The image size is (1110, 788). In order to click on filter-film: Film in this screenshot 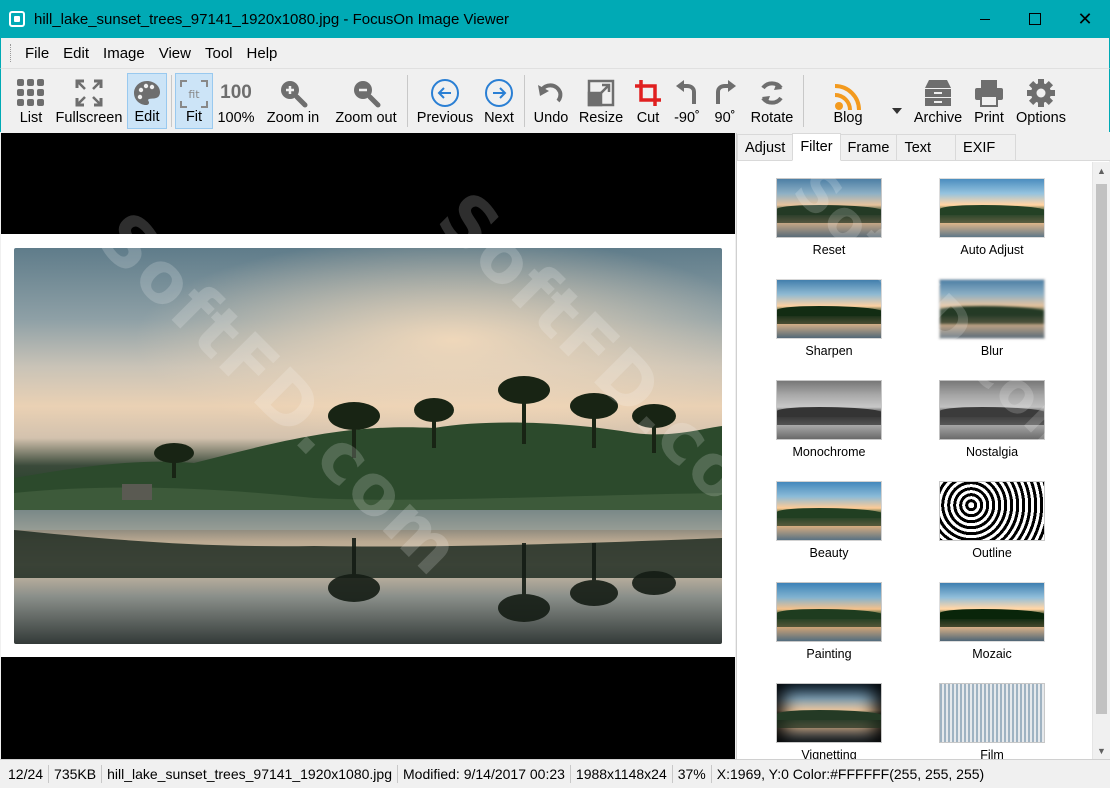, I will do `click(992, 721)`.